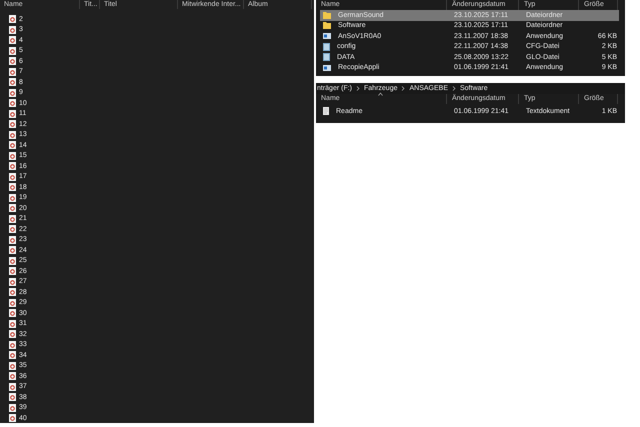 This screenshot has height=427, width=640. I want to click on document-icon, so click(326, 111).